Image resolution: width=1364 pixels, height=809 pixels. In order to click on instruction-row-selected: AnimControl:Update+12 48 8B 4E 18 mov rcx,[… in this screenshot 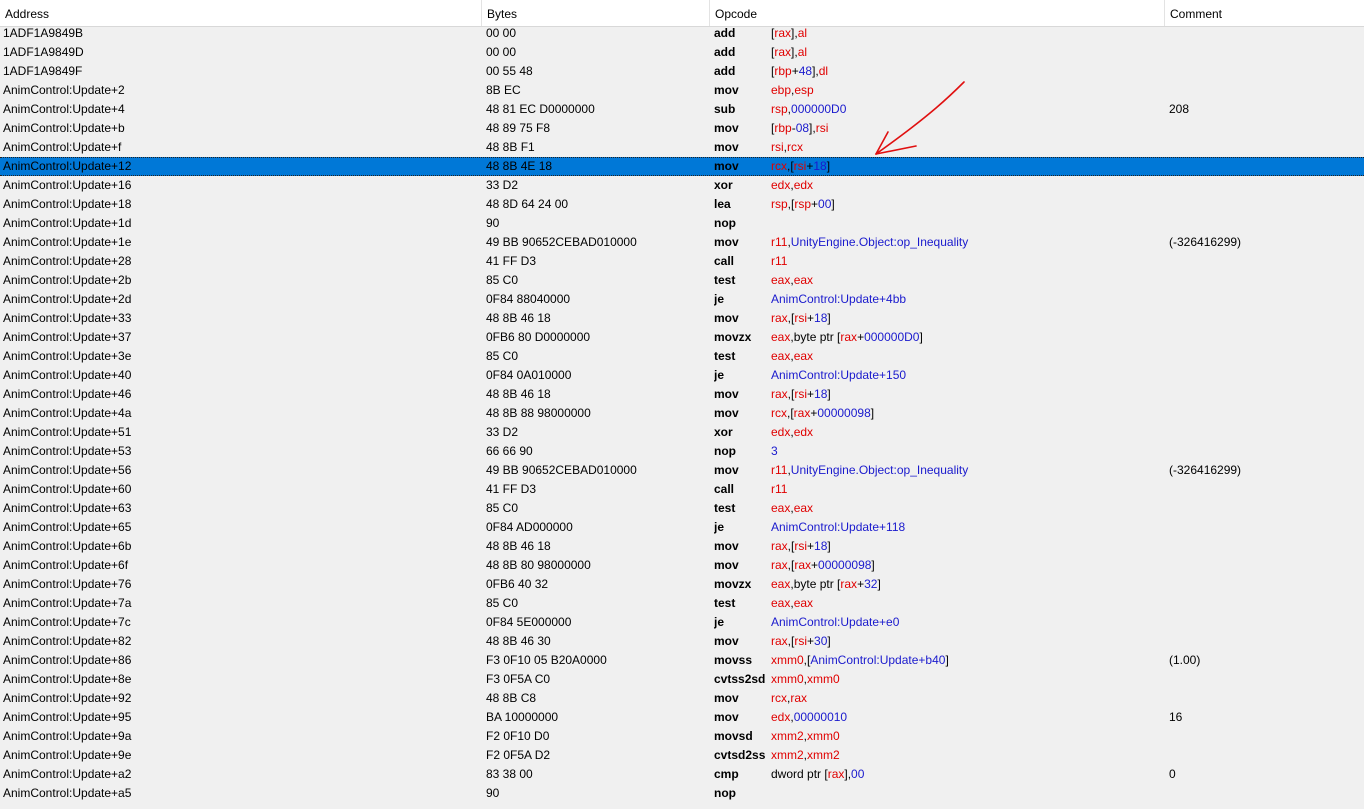, I will do `click(682, 166)`.